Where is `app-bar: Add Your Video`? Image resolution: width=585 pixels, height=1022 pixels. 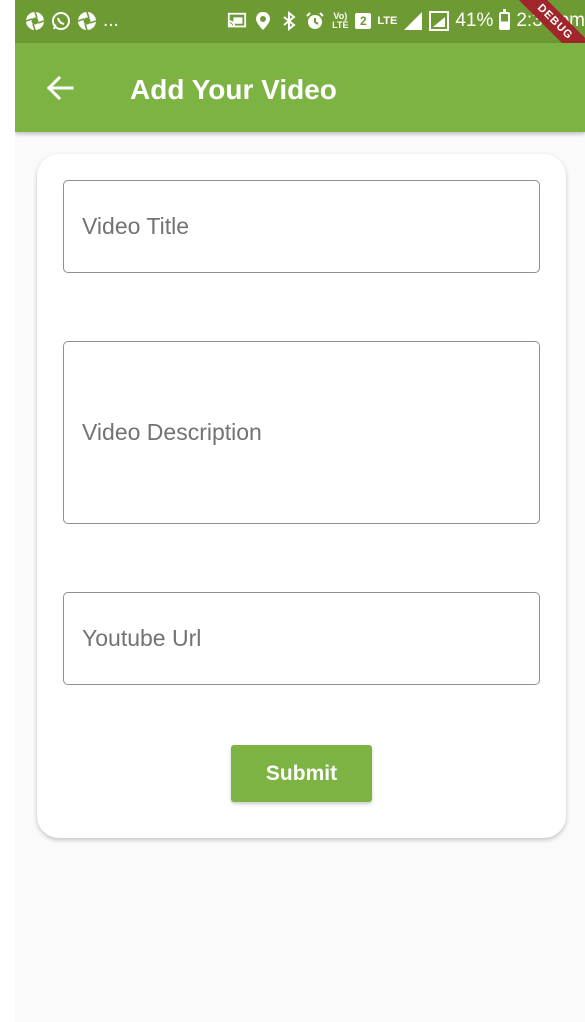
app-bar: Add Your Video is located at coordinates (300, 87).